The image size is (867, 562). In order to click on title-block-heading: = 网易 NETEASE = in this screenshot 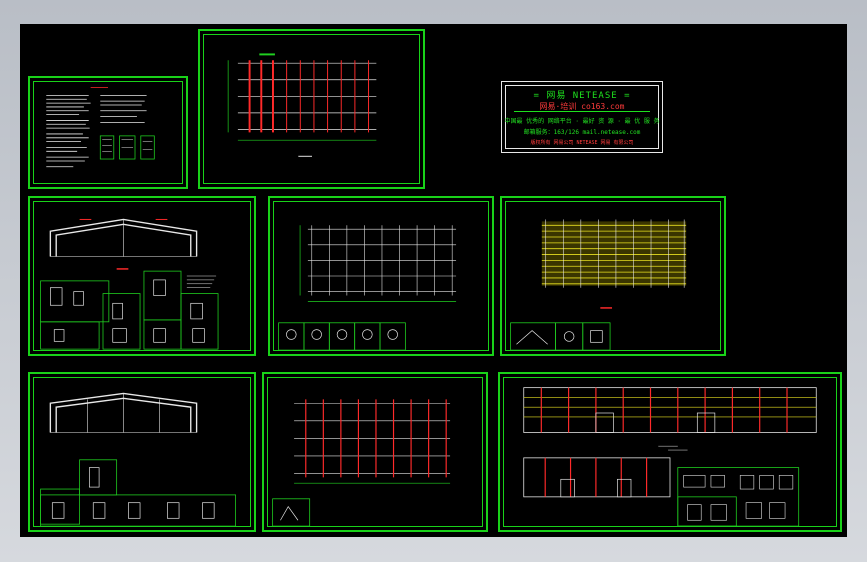, I will do `click(582, 96)`.